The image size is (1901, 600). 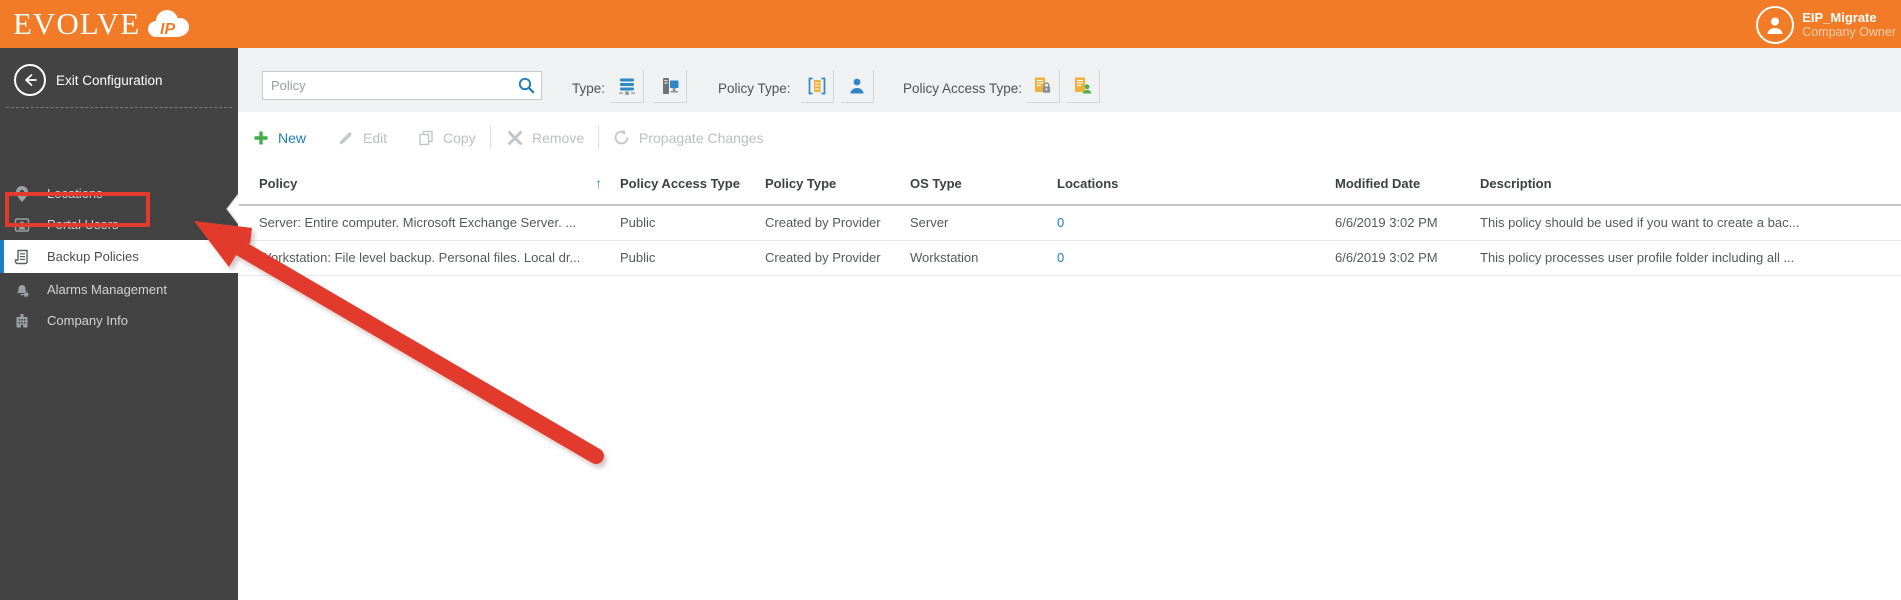 What do you see at coordinates (598, 183) in the screenshot?
I see `sort-ascending-icon: ↑` at bounding box center [598, 183].